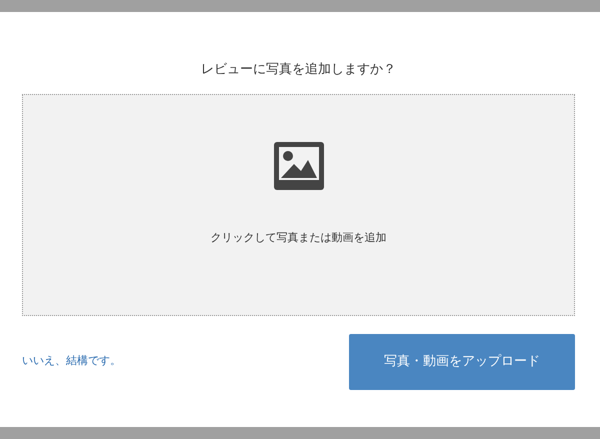 Image resolution: width=600 pixels, height=439 pixels. What do you see at coordinates (462, 362) in the screenshot?
I see `upload-button: 写真・動画をアップロード` at bounding box center [462, 362].